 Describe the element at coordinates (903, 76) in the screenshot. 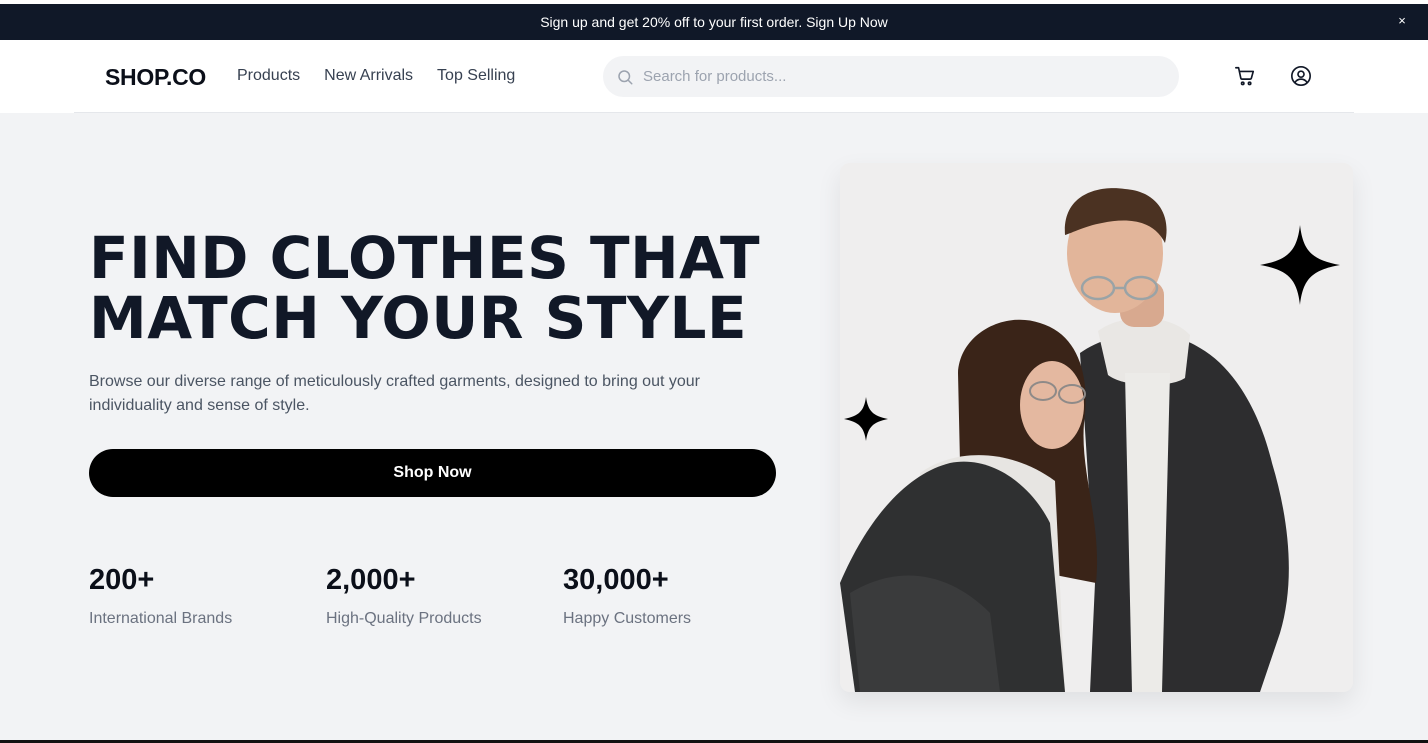

I see `search-input` at that location.